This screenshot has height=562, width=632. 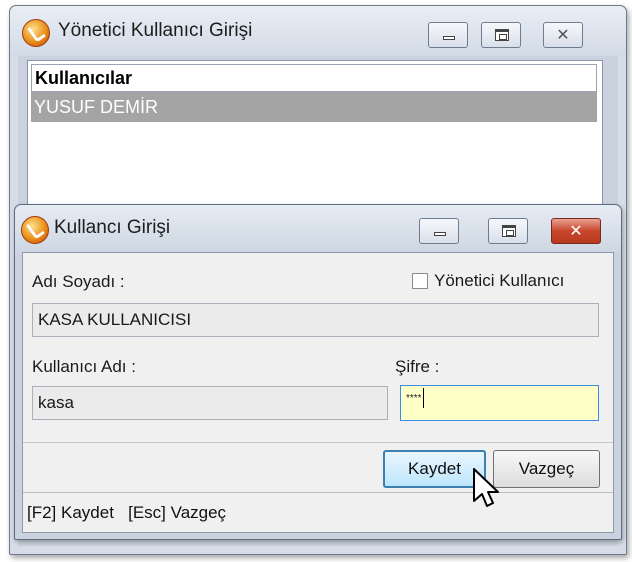 I want to click on admin-login-titlebar: Yönetici Kullanıcı Girişi ✕, so click(x=318, y=31).